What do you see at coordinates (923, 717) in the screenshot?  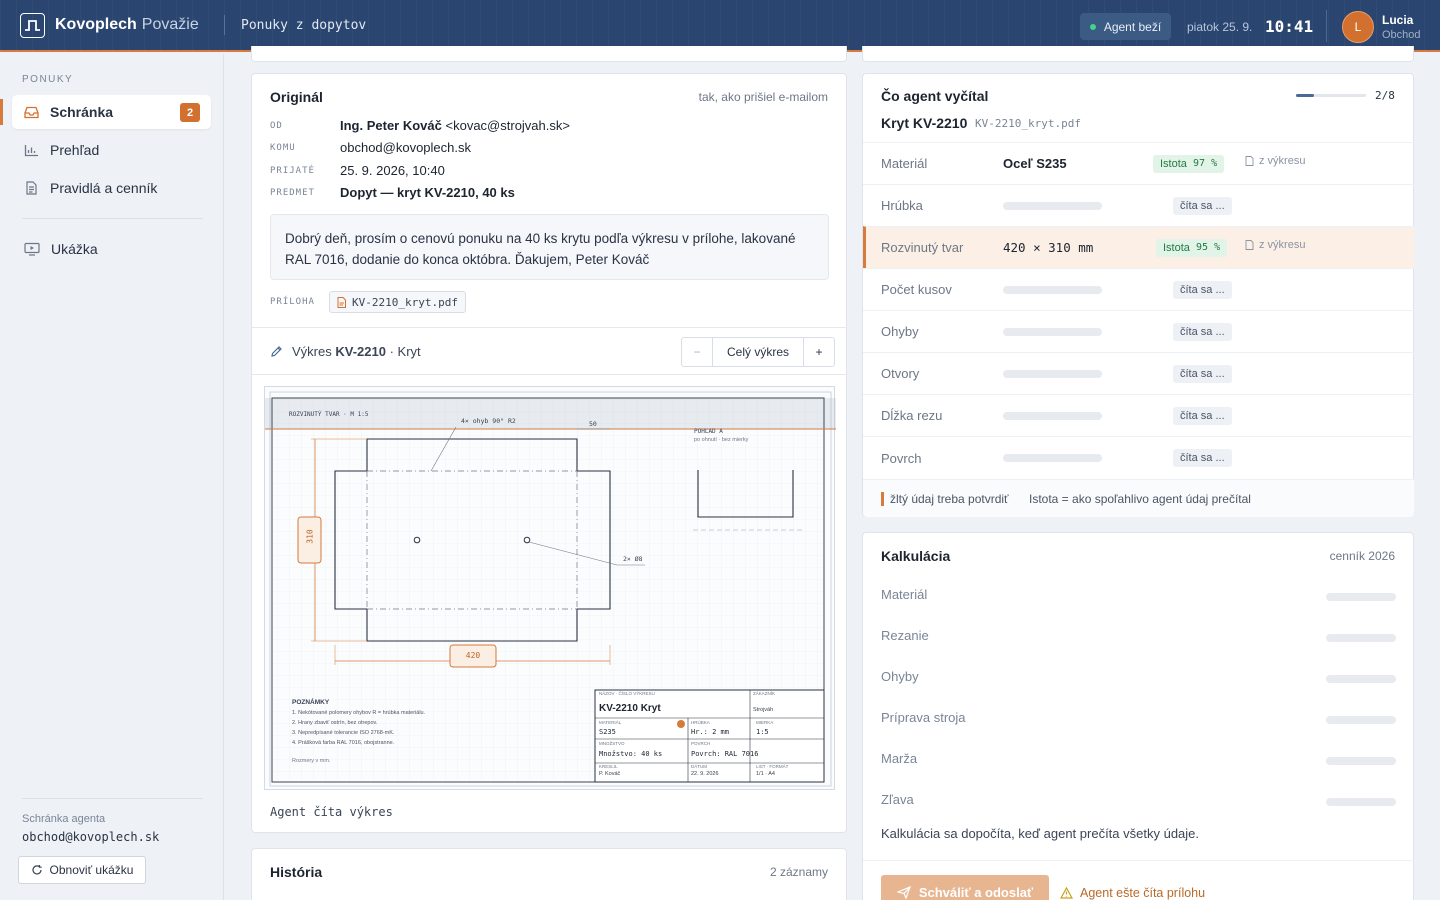 I see `calc-row-label: Príprava stroja` at bounding box center [923, 717].